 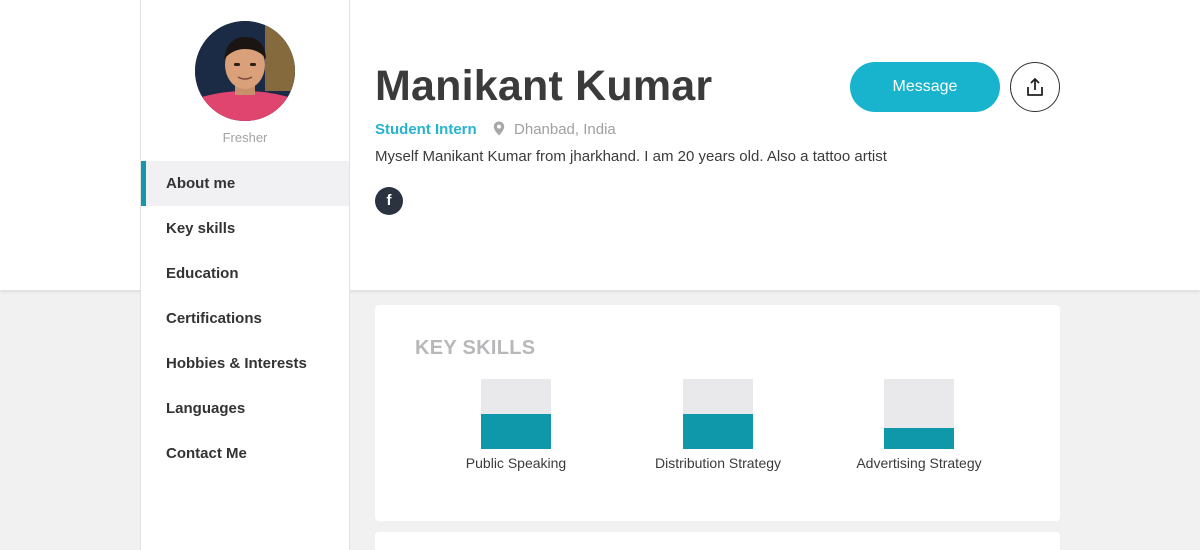 I want to click on skill-label: Public Speaking, so click(x=516, y=463).